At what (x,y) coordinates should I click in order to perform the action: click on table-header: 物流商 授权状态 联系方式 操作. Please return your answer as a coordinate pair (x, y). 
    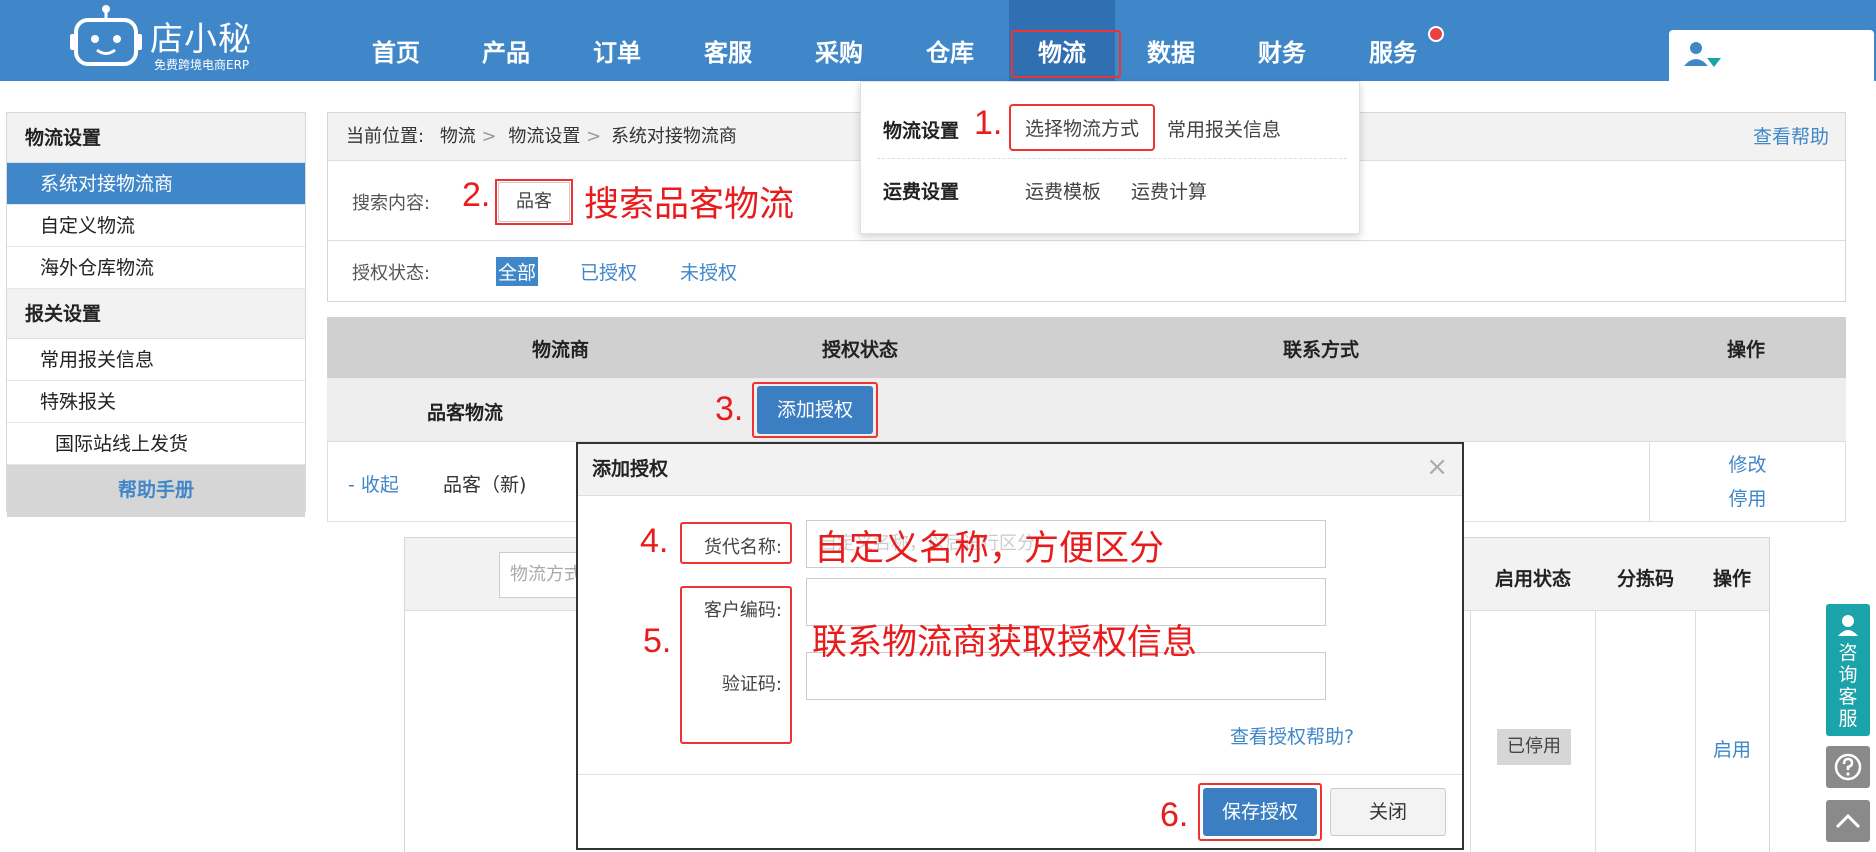
    Looking at the image, I should click on (1086, 347).